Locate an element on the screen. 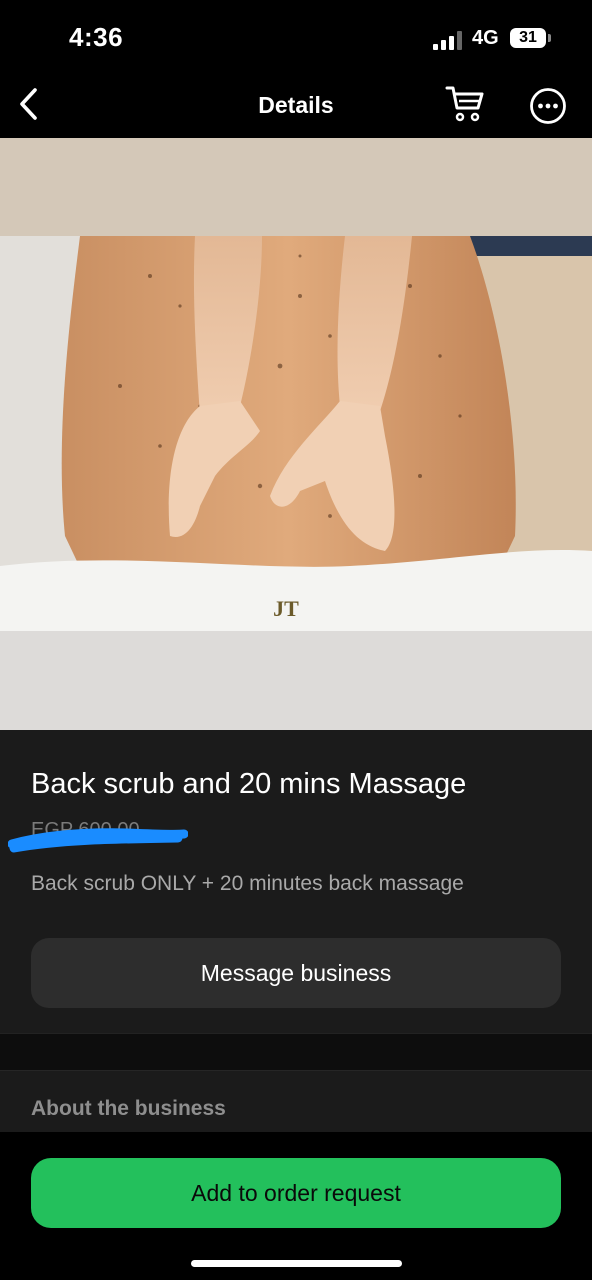 This screenshot has width=592, height=1280. bottom-action-bar: Add to order request is located at coordinates (296, 1206).